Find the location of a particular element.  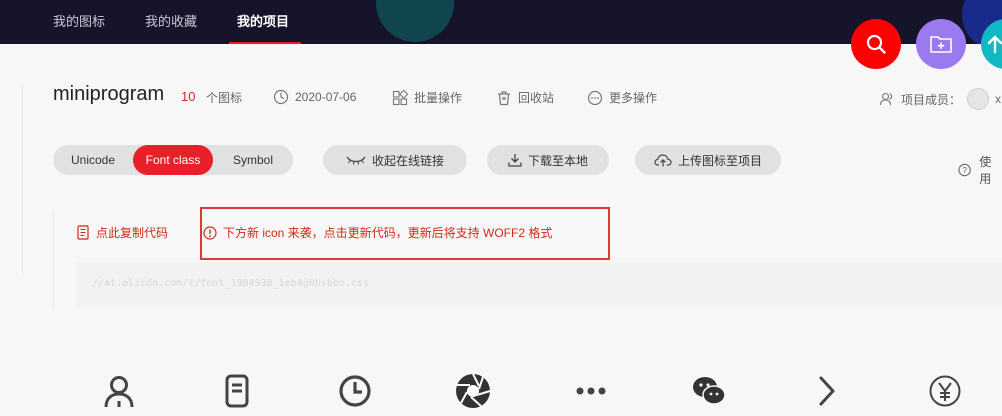

search-icon is located at coordinates (876, 44).